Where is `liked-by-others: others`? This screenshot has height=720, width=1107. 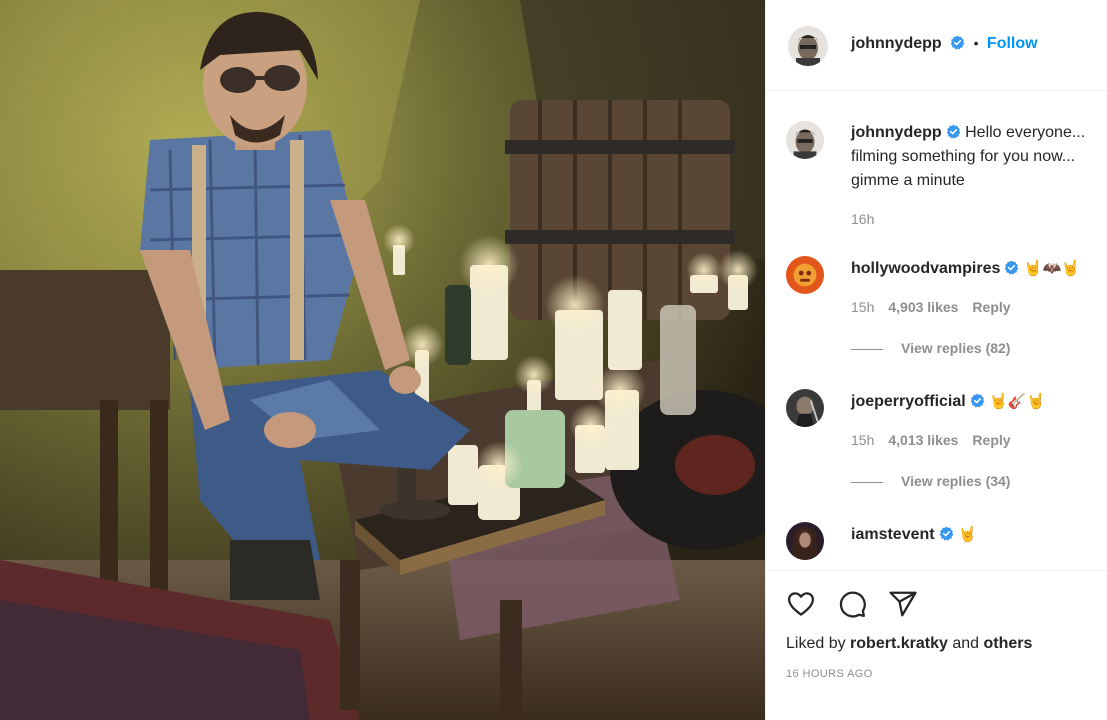
liked-by-others: others is located at coordinates (1007, 643).